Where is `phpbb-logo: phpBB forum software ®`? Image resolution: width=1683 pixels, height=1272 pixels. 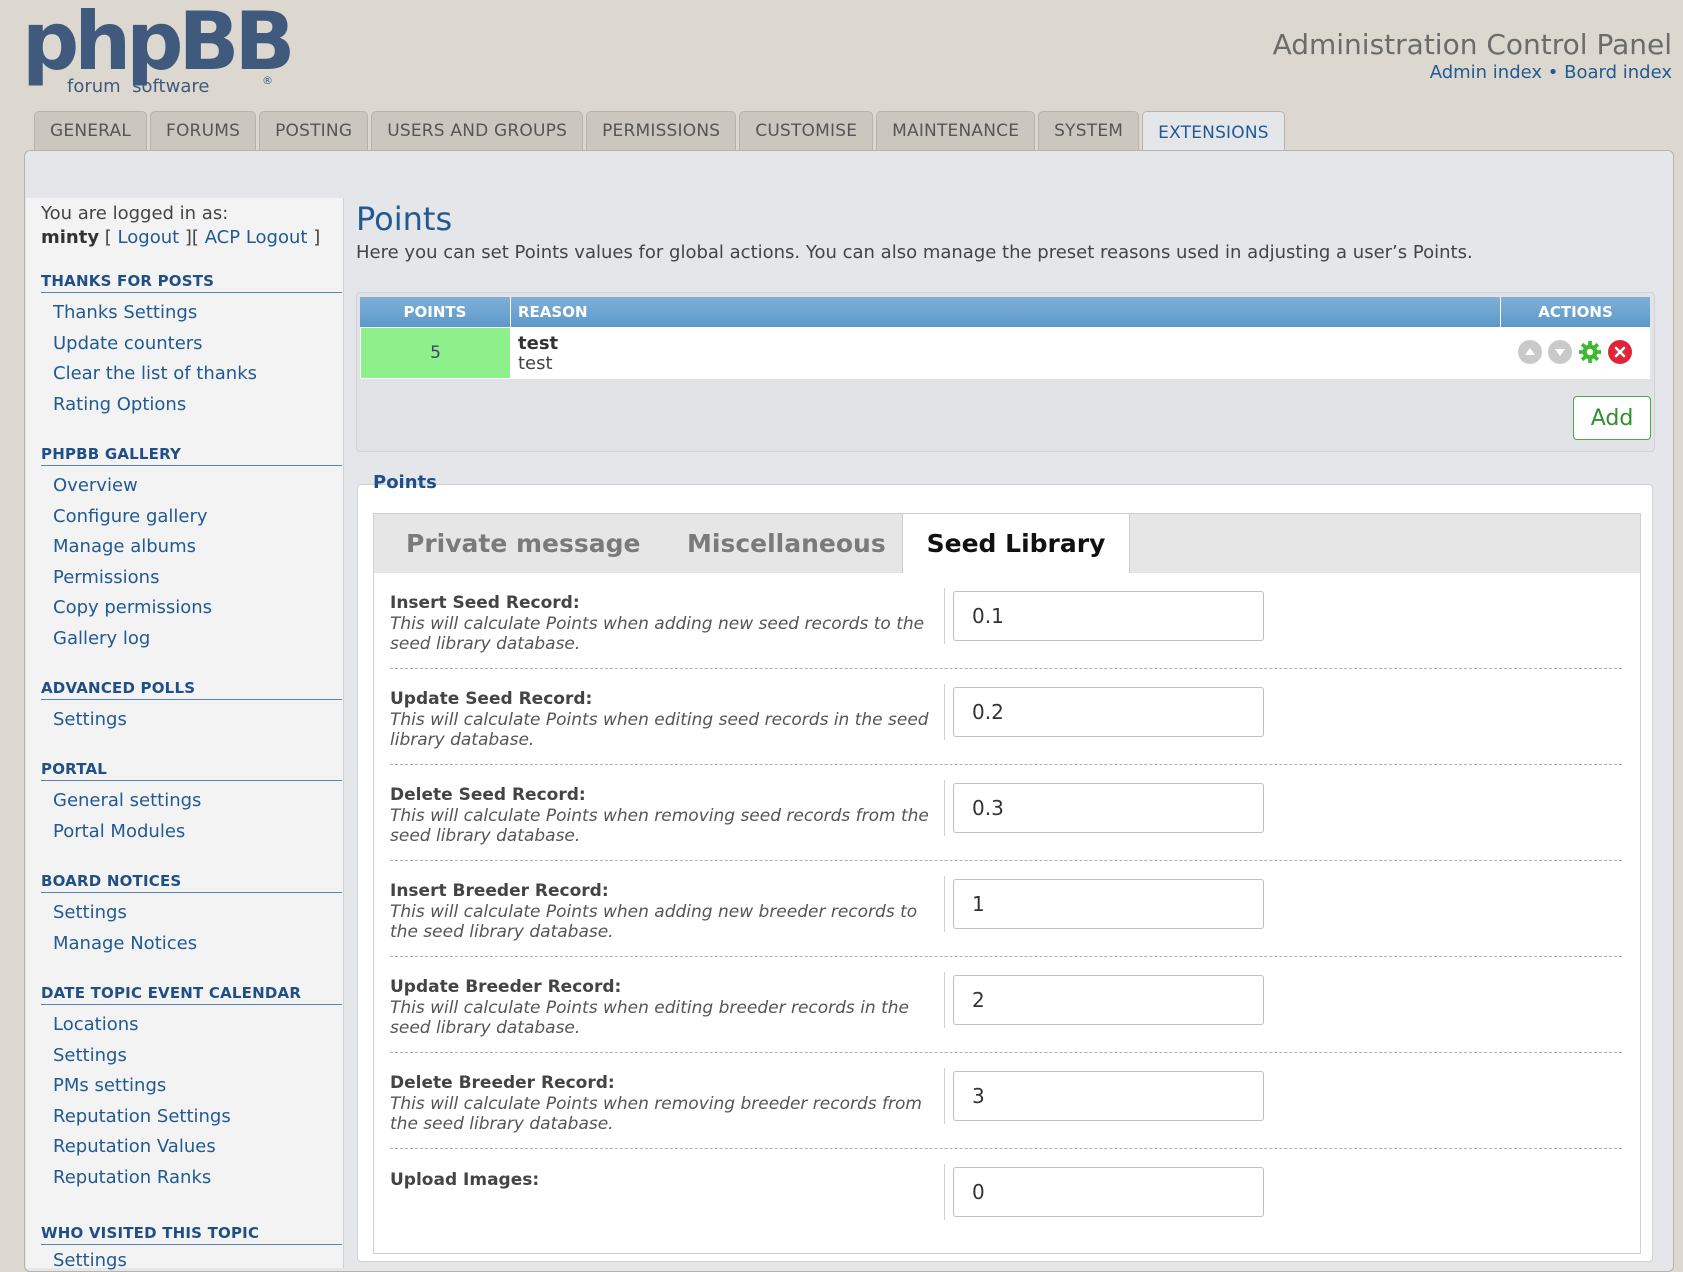
phpbb-logo: phpBB forum software ® is located at coordinates (158, 51).